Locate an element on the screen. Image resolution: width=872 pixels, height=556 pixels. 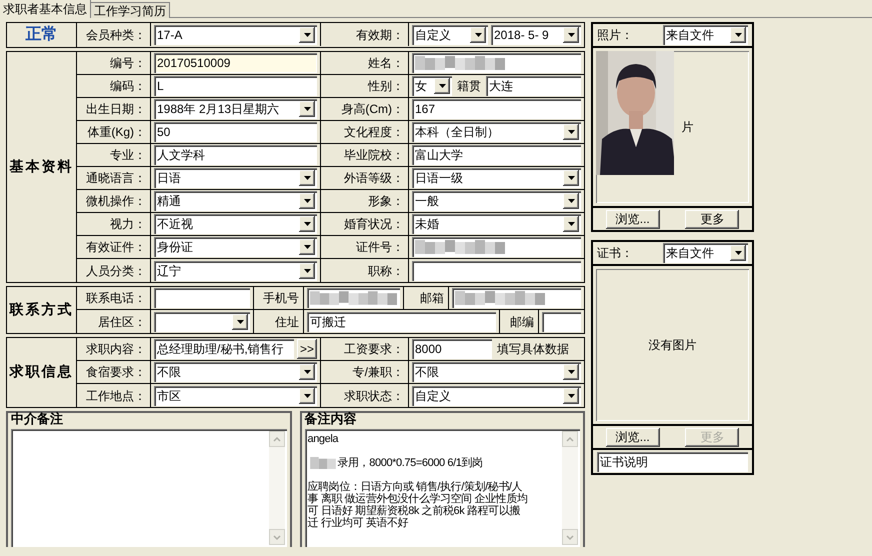
memo-field: angela 录用，8000*0.75=6000 6/1到岗 应聘岗位：日语方向或 销售/执行/策划/秘书/人 事 离职 做运营外包没什么学习空间 企业性质均 可 日语好 期望薪资税8k 之前税6k 路程可以搬 迁 行业均可 英语不好 is located at coordinates (442, 488).